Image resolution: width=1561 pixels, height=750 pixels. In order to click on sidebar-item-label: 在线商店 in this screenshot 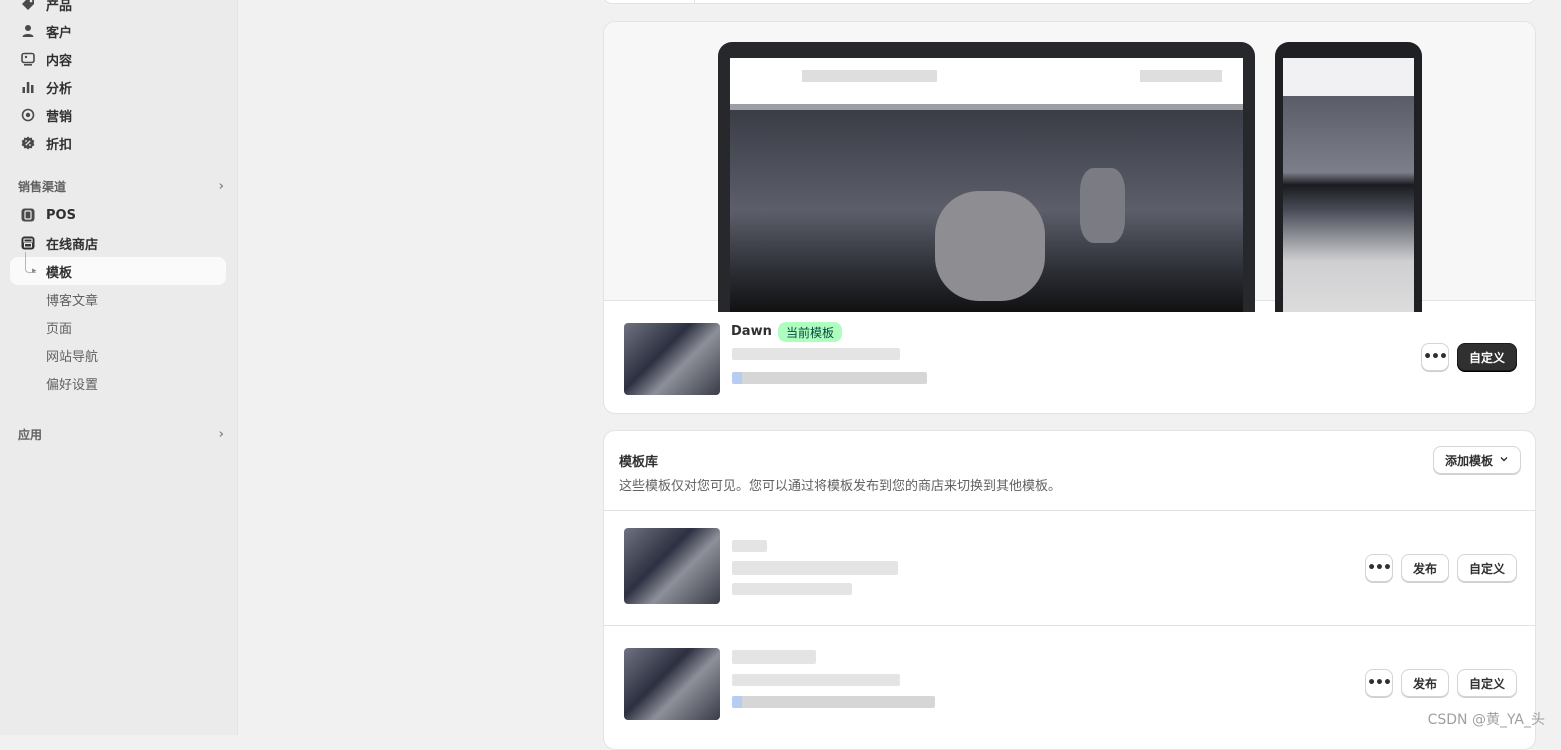, I will do `click(72, 245)`.